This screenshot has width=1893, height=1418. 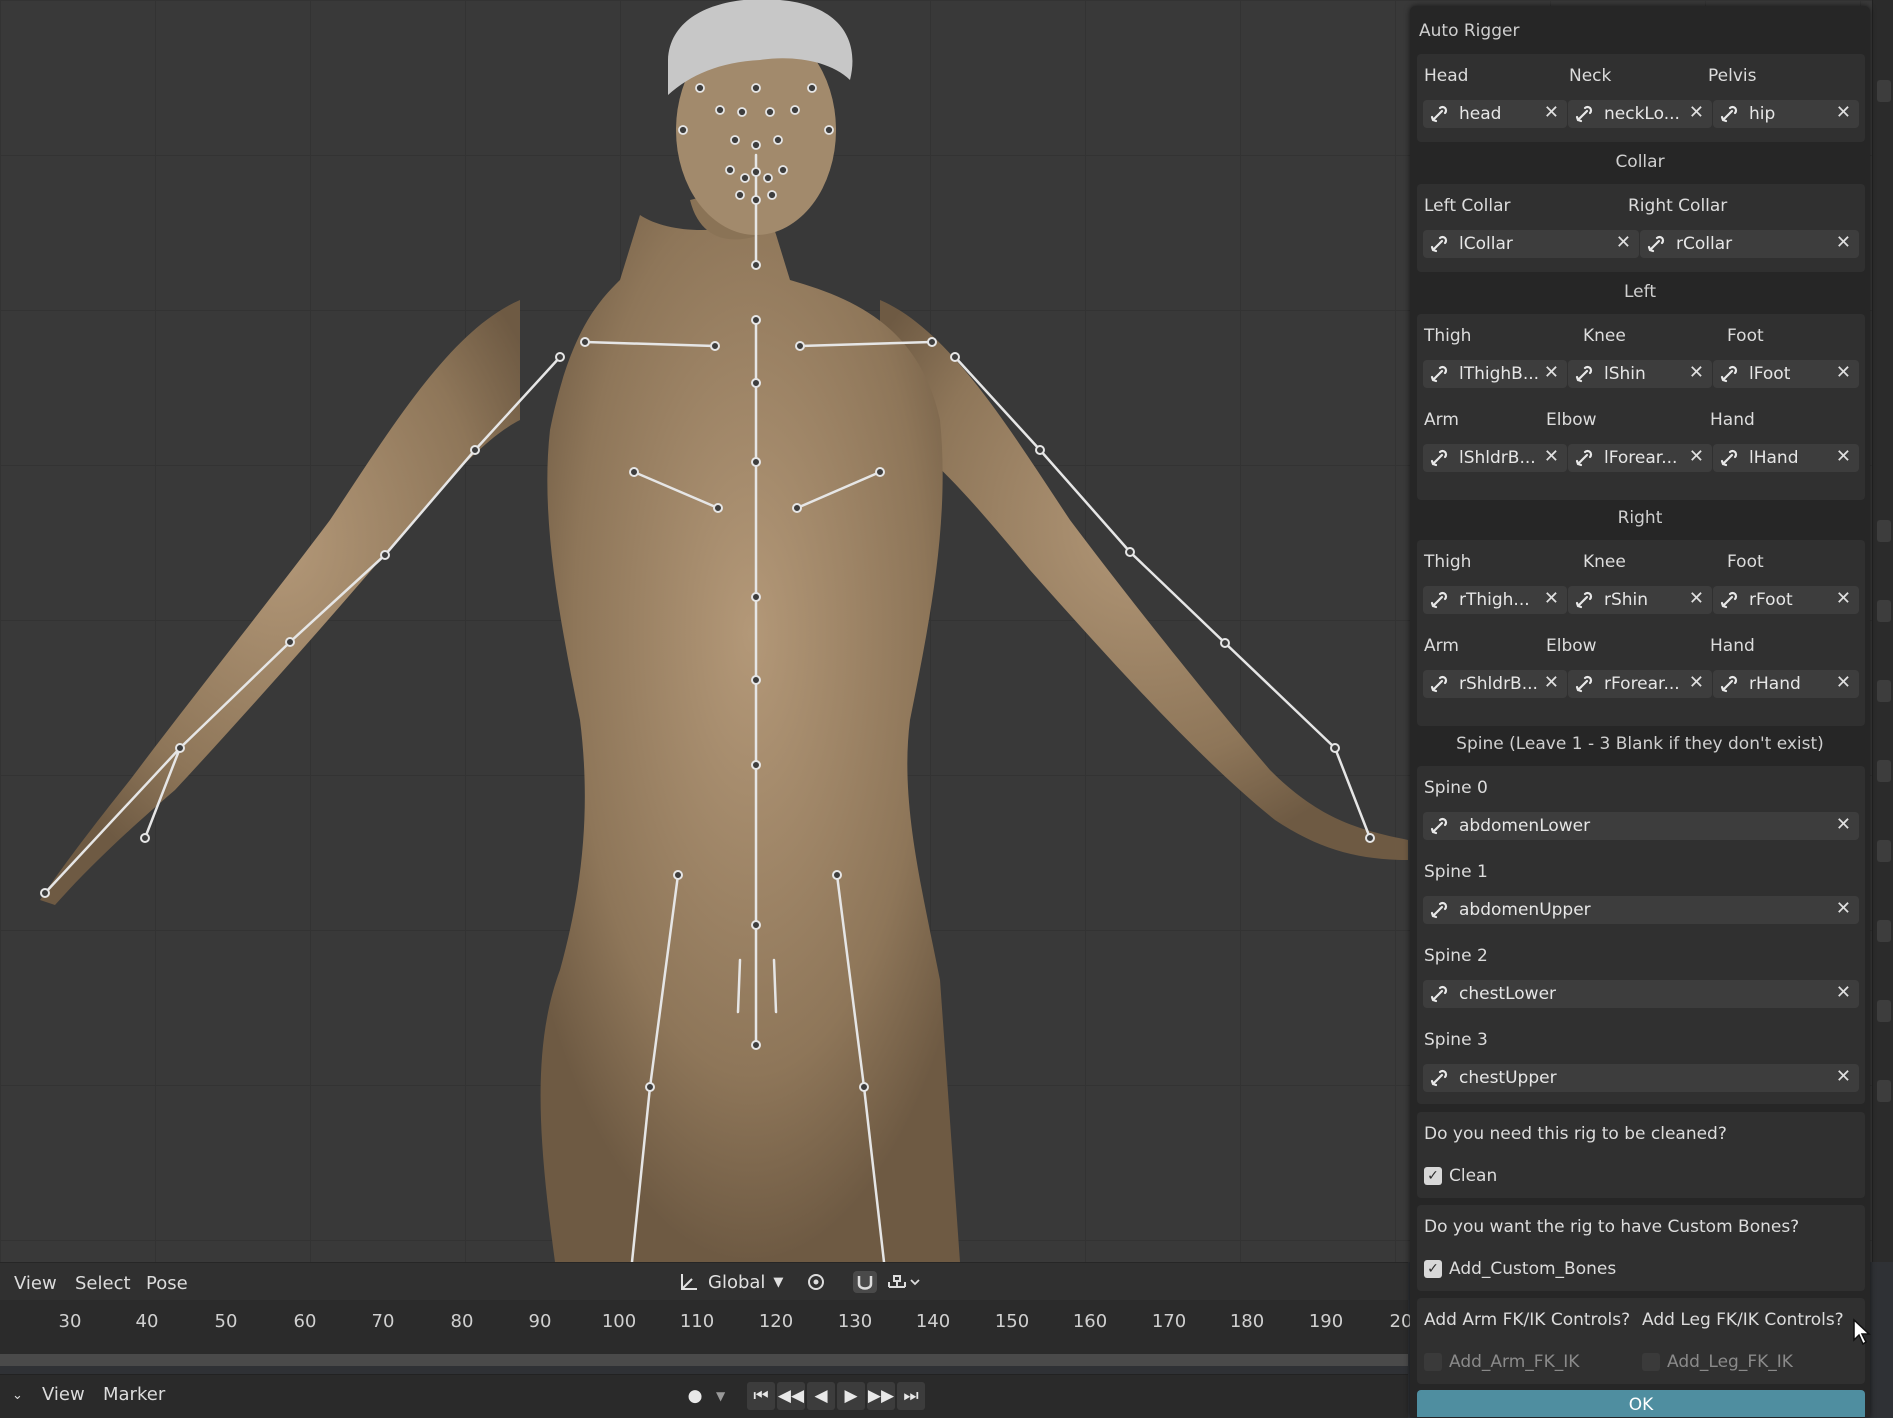 I want to click on spine-2-bone-field: chestLower ✕, so click(x=1641, y=994).